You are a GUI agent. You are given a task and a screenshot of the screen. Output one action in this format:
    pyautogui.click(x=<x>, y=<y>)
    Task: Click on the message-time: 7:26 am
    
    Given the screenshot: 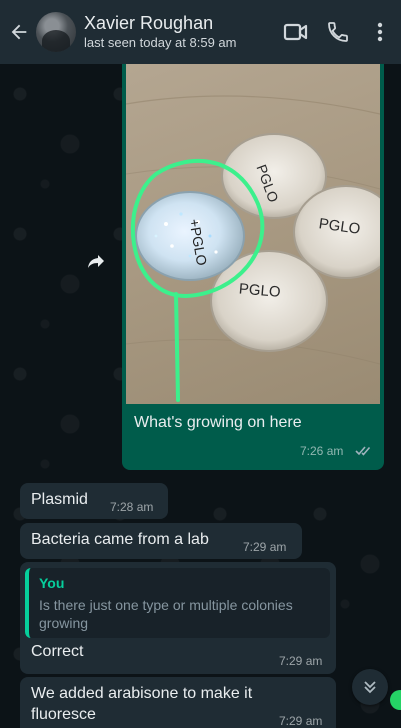 What is the action you would take?
    pyautogui.click(x=322, y=451)
    